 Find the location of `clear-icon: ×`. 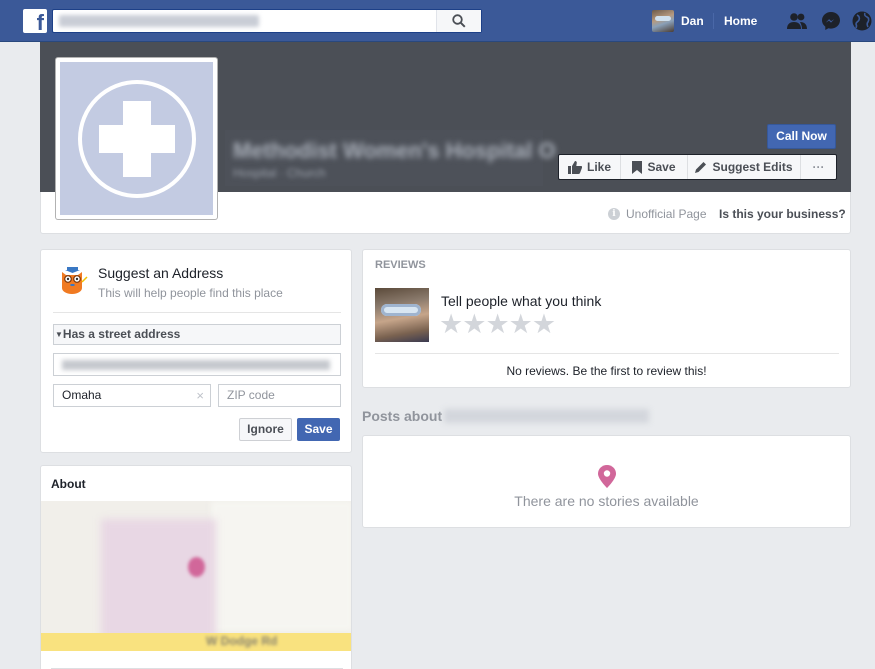

clear-icon: × is located at coordinates (200, 395).